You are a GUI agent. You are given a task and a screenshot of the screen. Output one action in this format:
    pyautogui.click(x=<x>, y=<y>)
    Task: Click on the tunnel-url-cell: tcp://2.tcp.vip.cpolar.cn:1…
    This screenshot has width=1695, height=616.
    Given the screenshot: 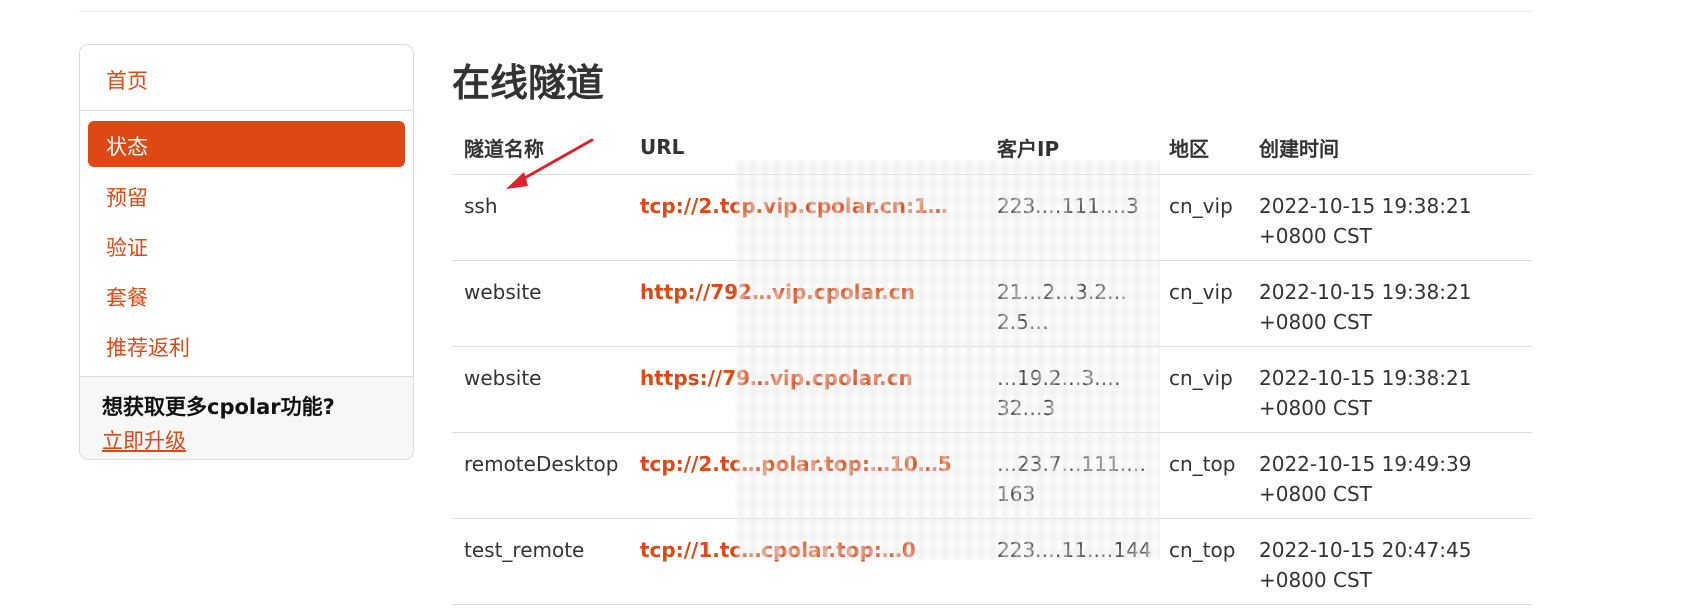 What is the action you would take?
    pyautogui.click(x=806, y=217)
    